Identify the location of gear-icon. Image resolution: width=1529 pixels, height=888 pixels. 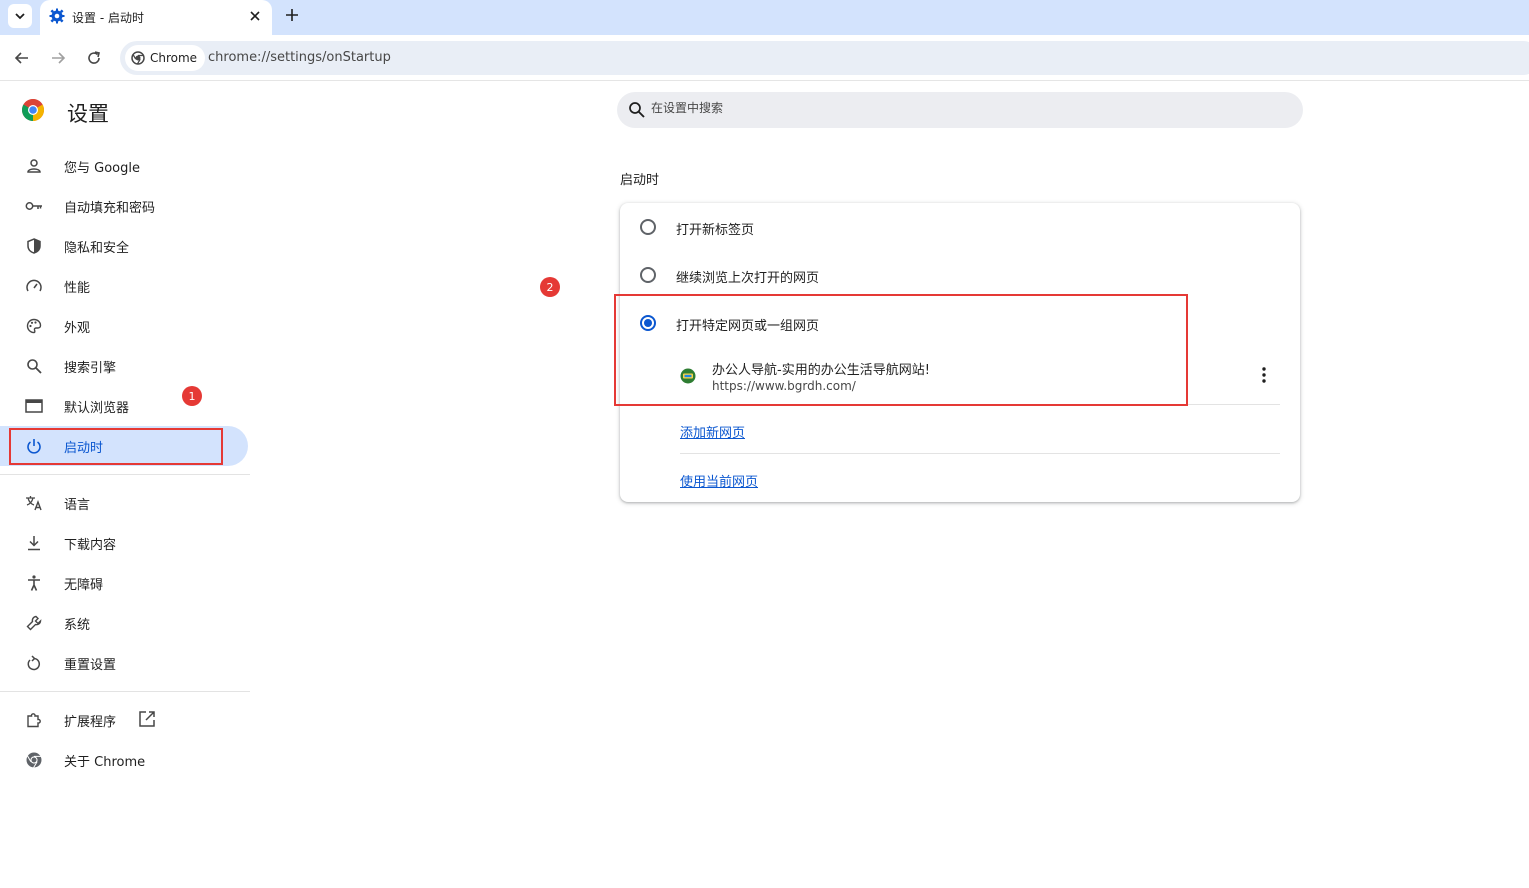
(57, 16).